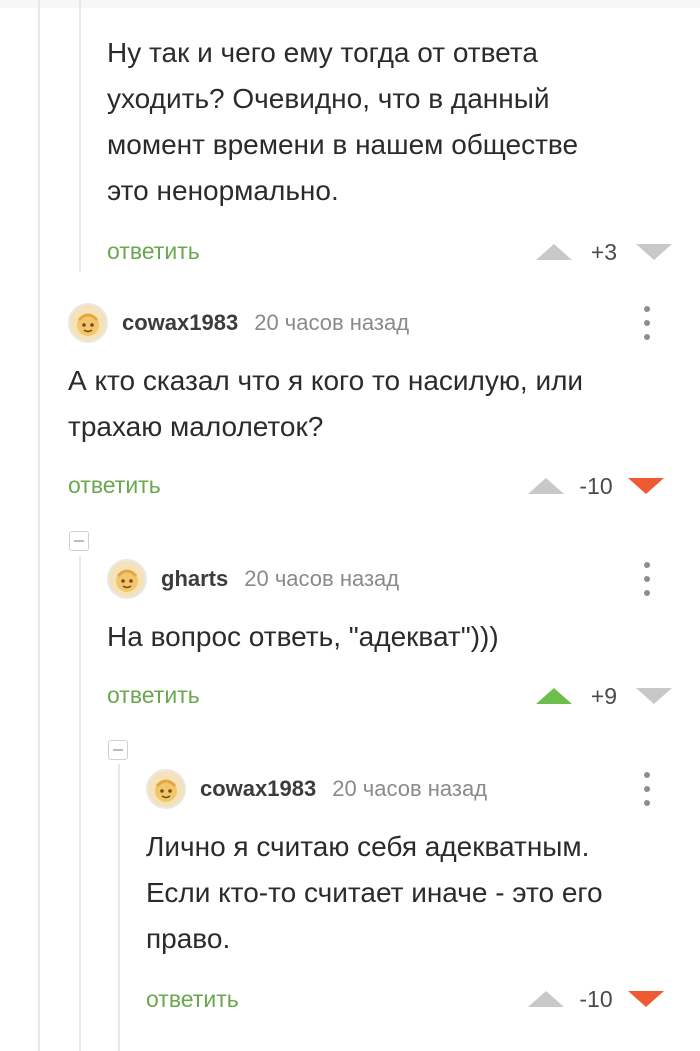  I want to click on vote-controls: +9, so click(604, 696).